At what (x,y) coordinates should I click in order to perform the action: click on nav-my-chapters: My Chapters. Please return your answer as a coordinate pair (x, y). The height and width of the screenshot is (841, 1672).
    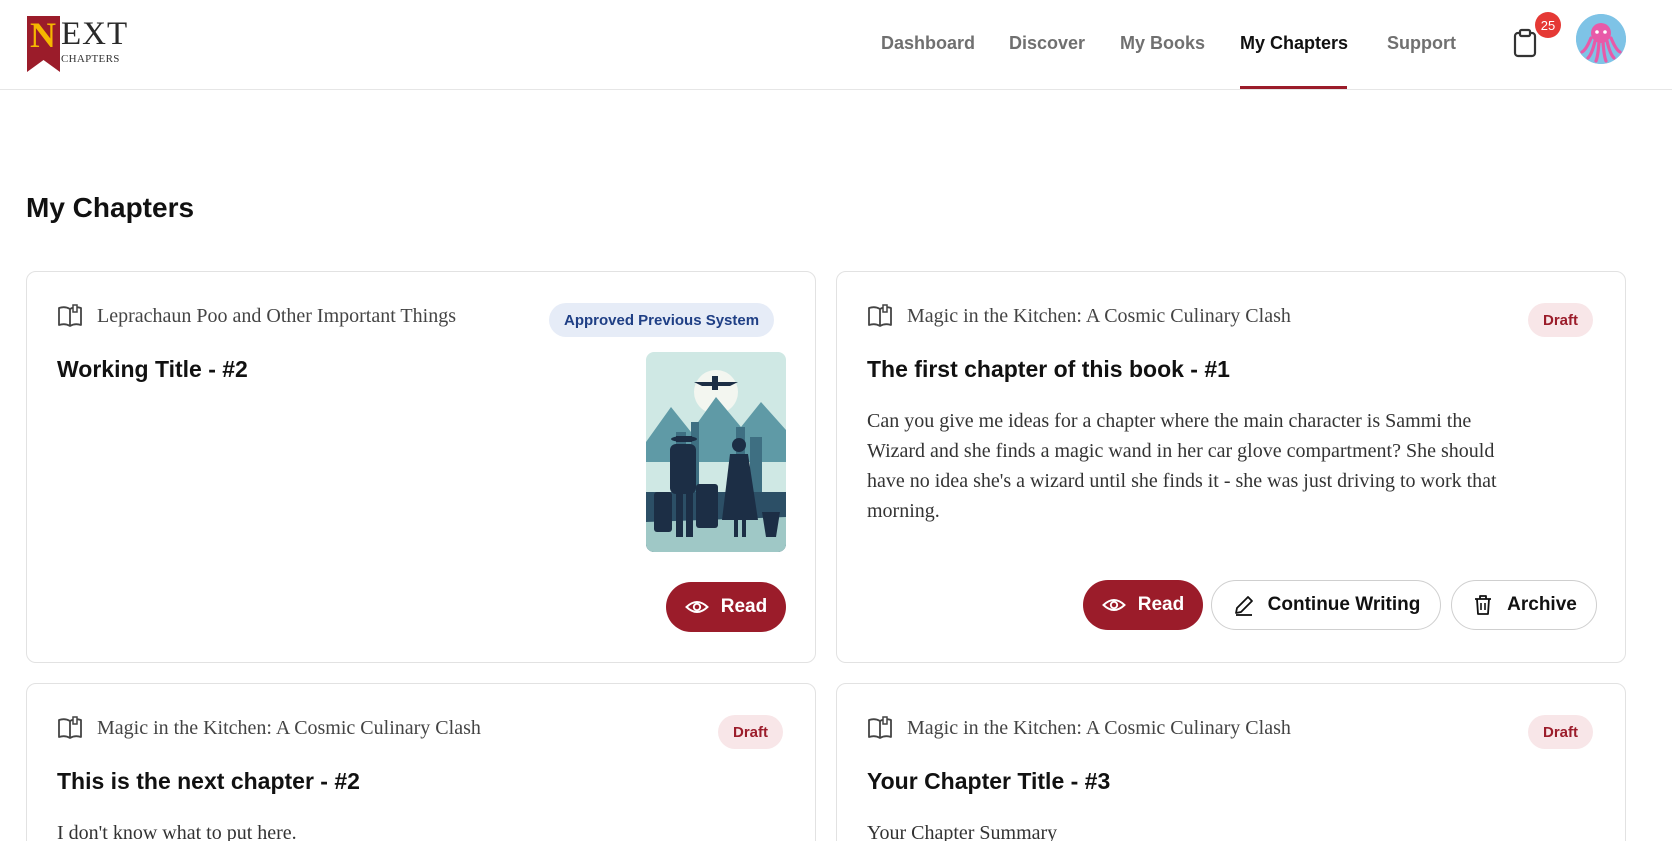
    Looking at the image, I should click on (1294, 43).